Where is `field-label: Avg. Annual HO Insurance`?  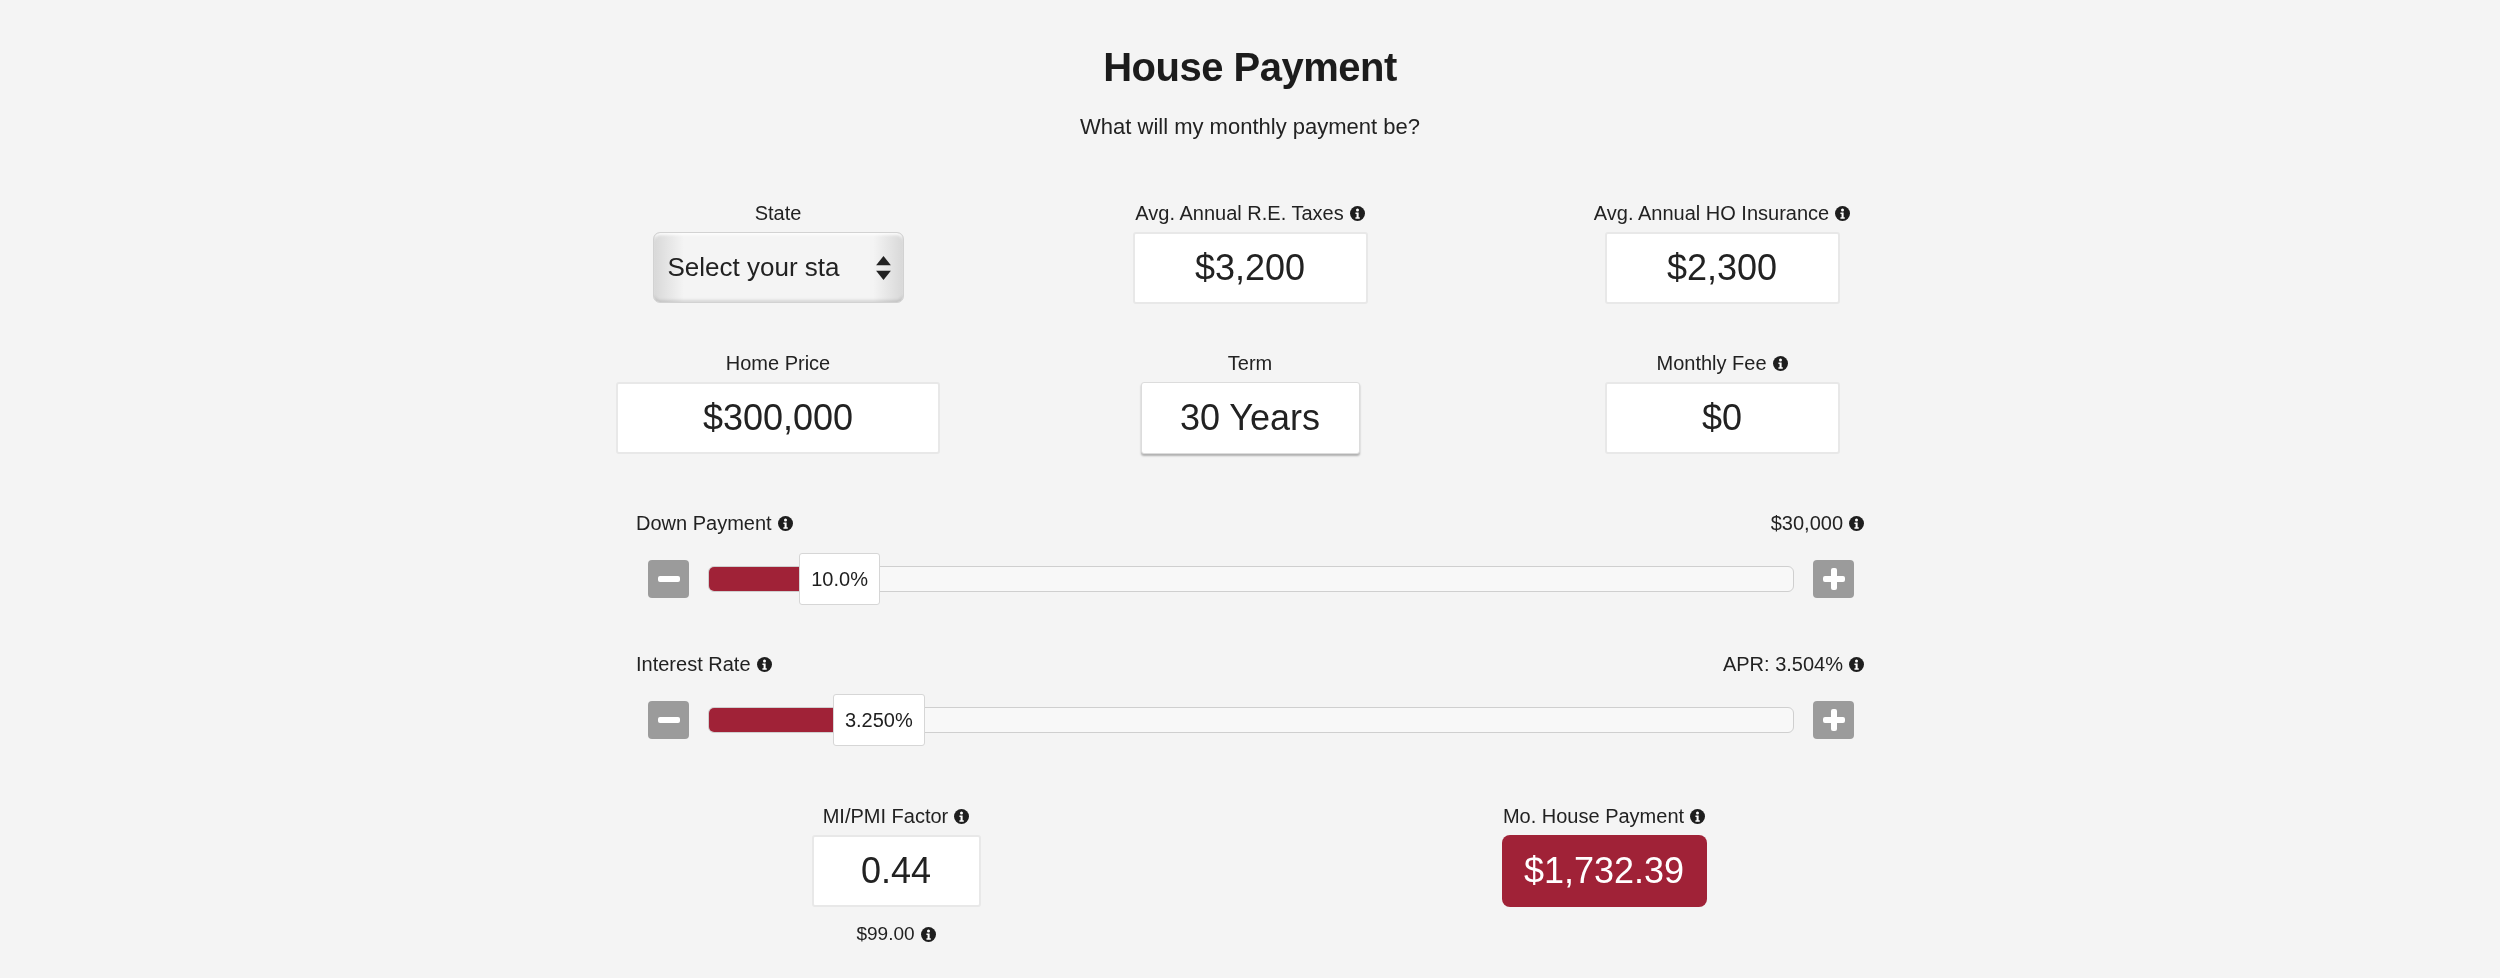 field-label: Avg. Annual HO Insurance is located at coordinates (1711, 213).